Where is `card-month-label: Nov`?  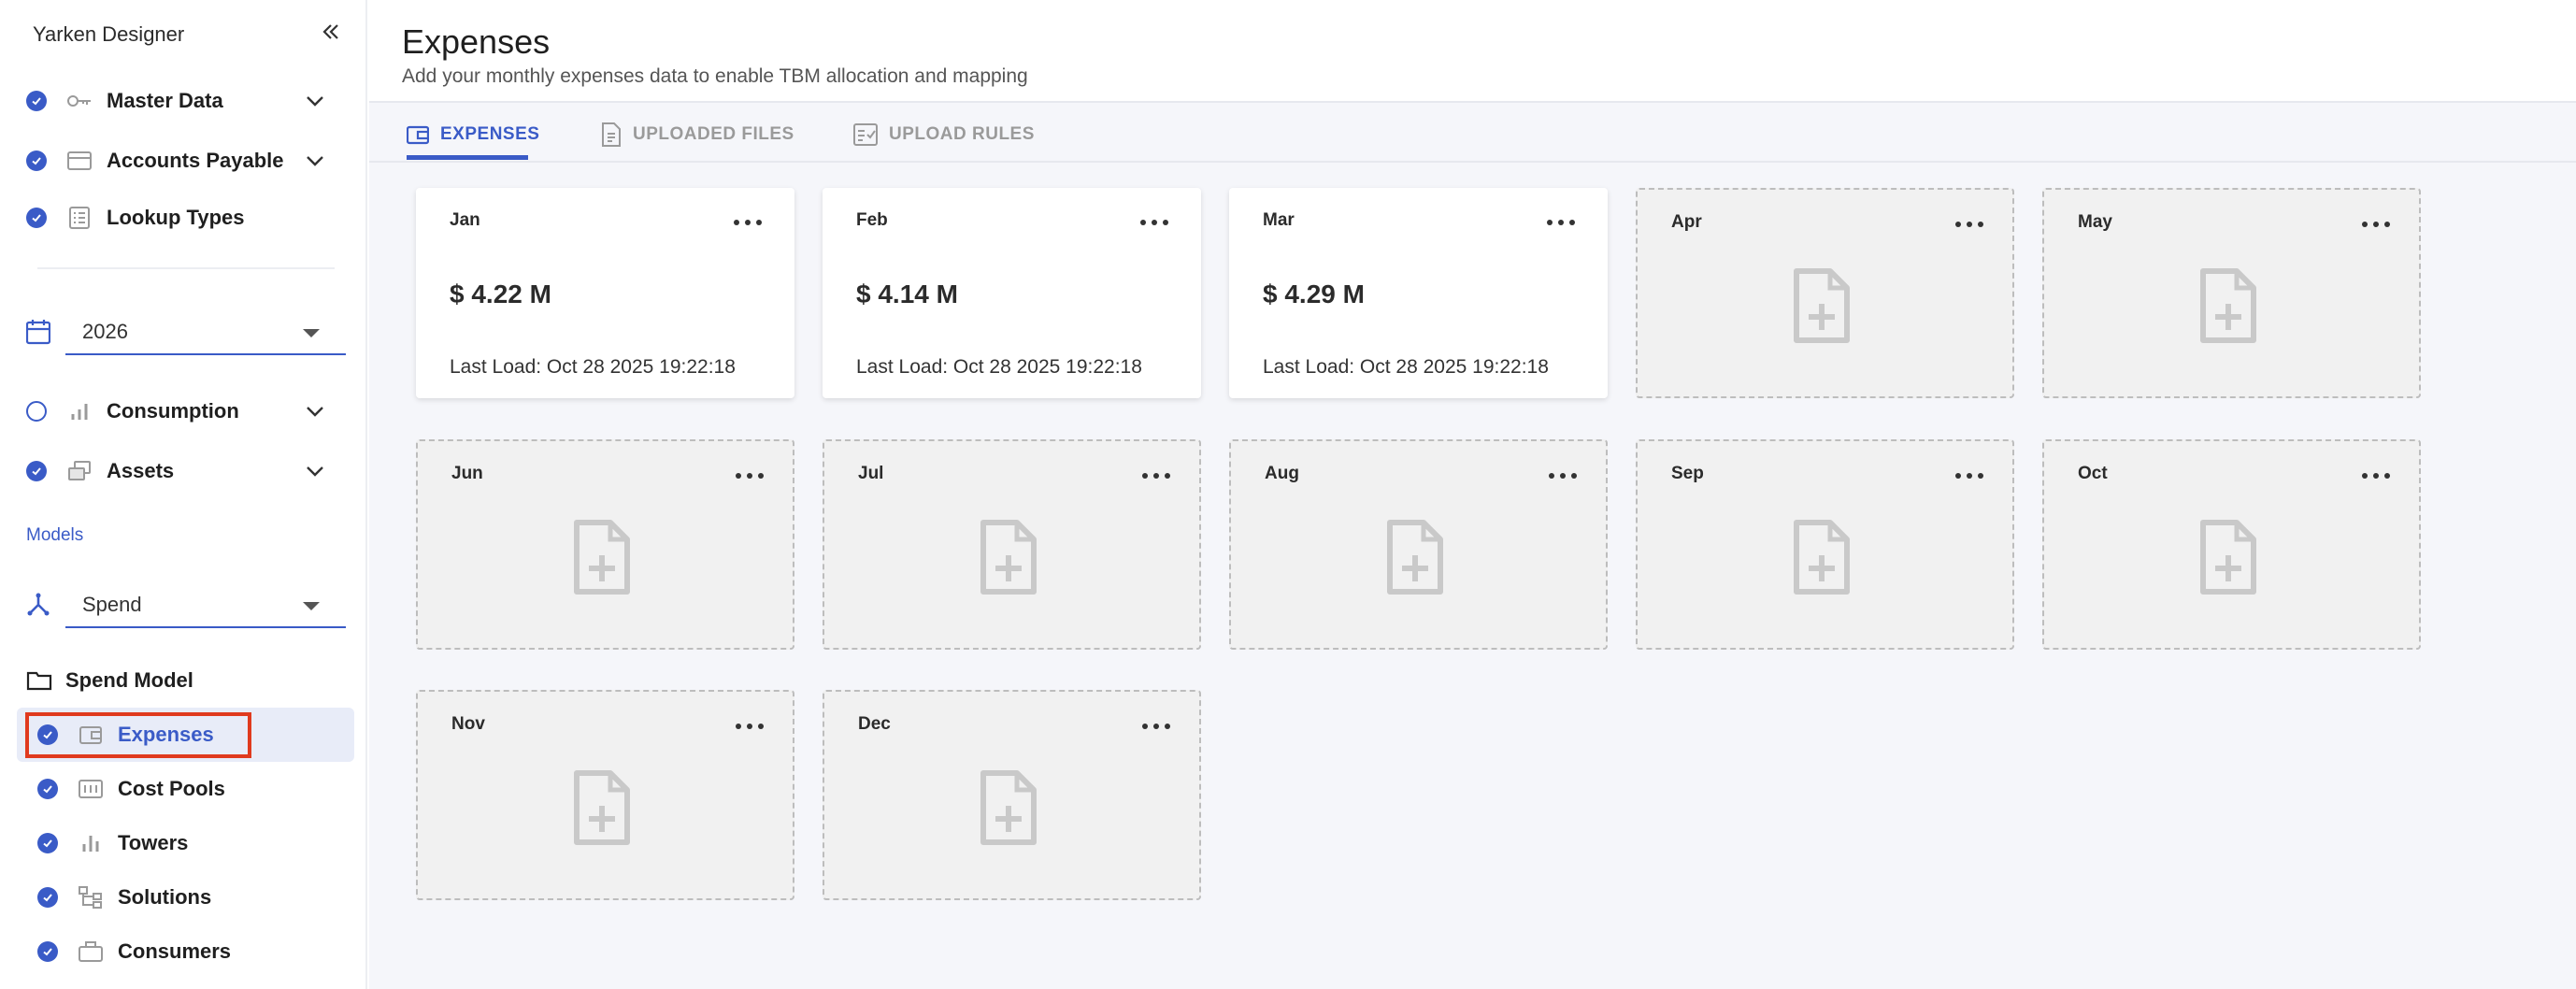
card-month-label: Nov is located at coordinates (468, 724).